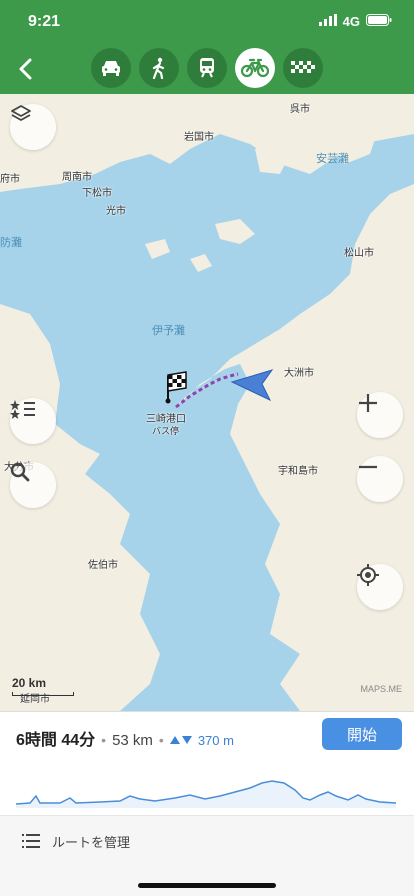 Image resolution: width=414 pixels, height=896 pixels. Describe the element at coordinates (199, 137) in the screenshot. I see `map-label-iwakuni: 岩国市` at that location.